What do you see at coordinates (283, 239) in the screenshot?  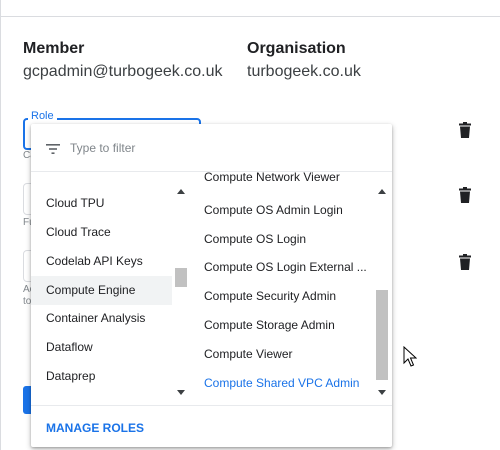 I see `role-item: Compute OS Login` at bounding box center [283, 239].